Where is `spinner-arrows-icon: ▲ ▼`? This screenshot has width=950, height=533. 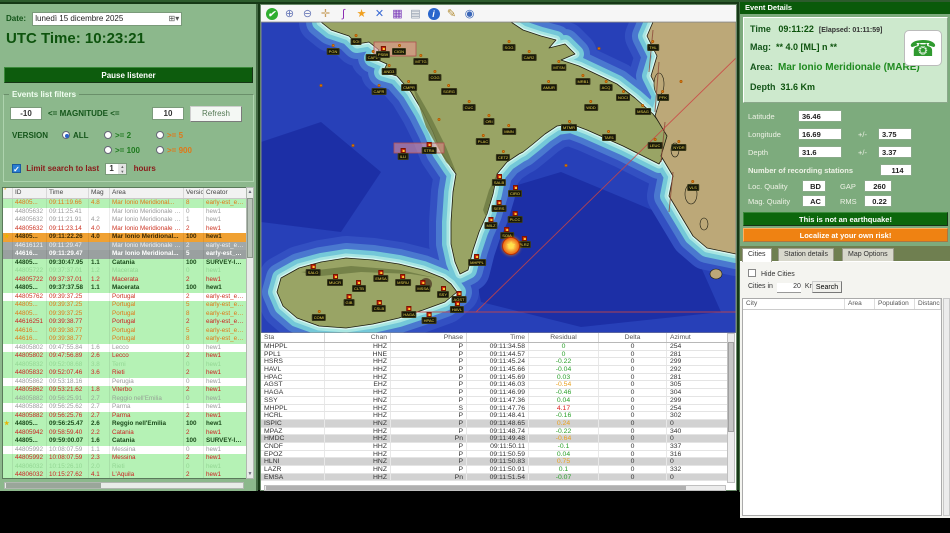 spinner-arrows-icon: ▲ ▼ is located at coordinates (122, 169).